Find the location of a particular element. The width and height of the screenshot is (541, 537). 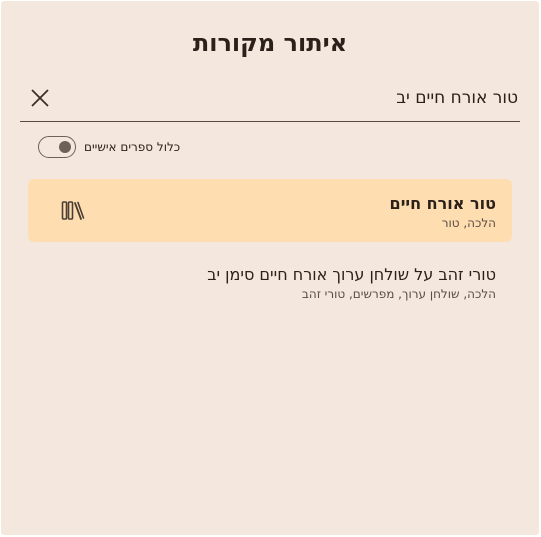

include-personal-books-row: כלול ספרים אישיים is located at coordinates (109, 147).